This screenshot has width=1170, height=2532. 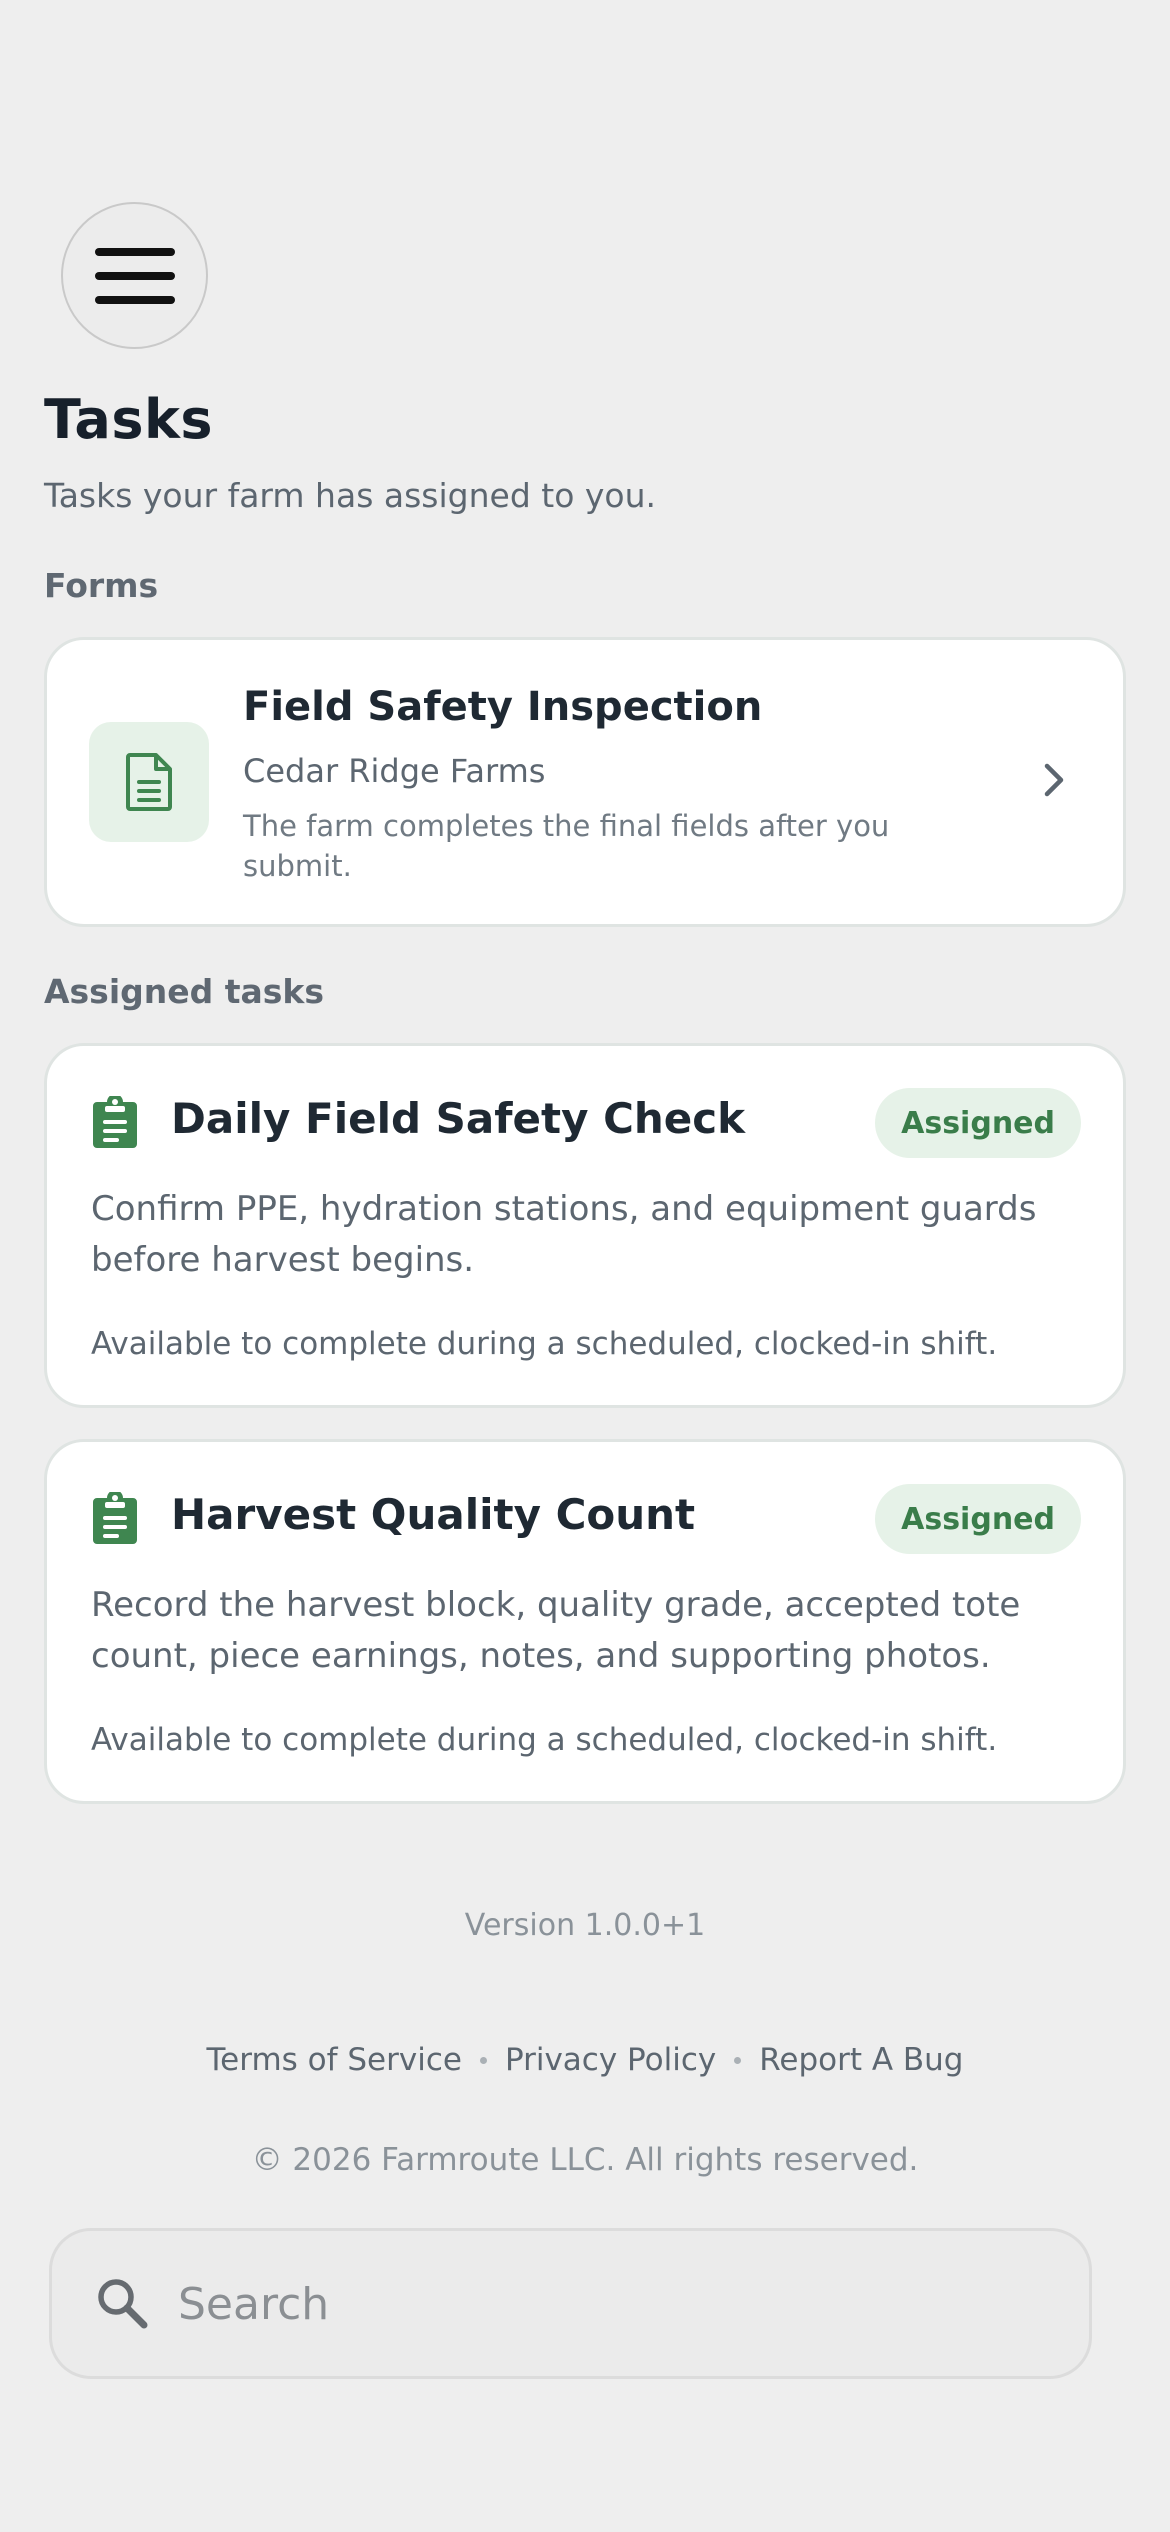 What do you see at coordinates (350, 495) in the screenshot?
I see `page-subtitle: Tasks your farm has assigned to you.` at bounding box center [350, 495].